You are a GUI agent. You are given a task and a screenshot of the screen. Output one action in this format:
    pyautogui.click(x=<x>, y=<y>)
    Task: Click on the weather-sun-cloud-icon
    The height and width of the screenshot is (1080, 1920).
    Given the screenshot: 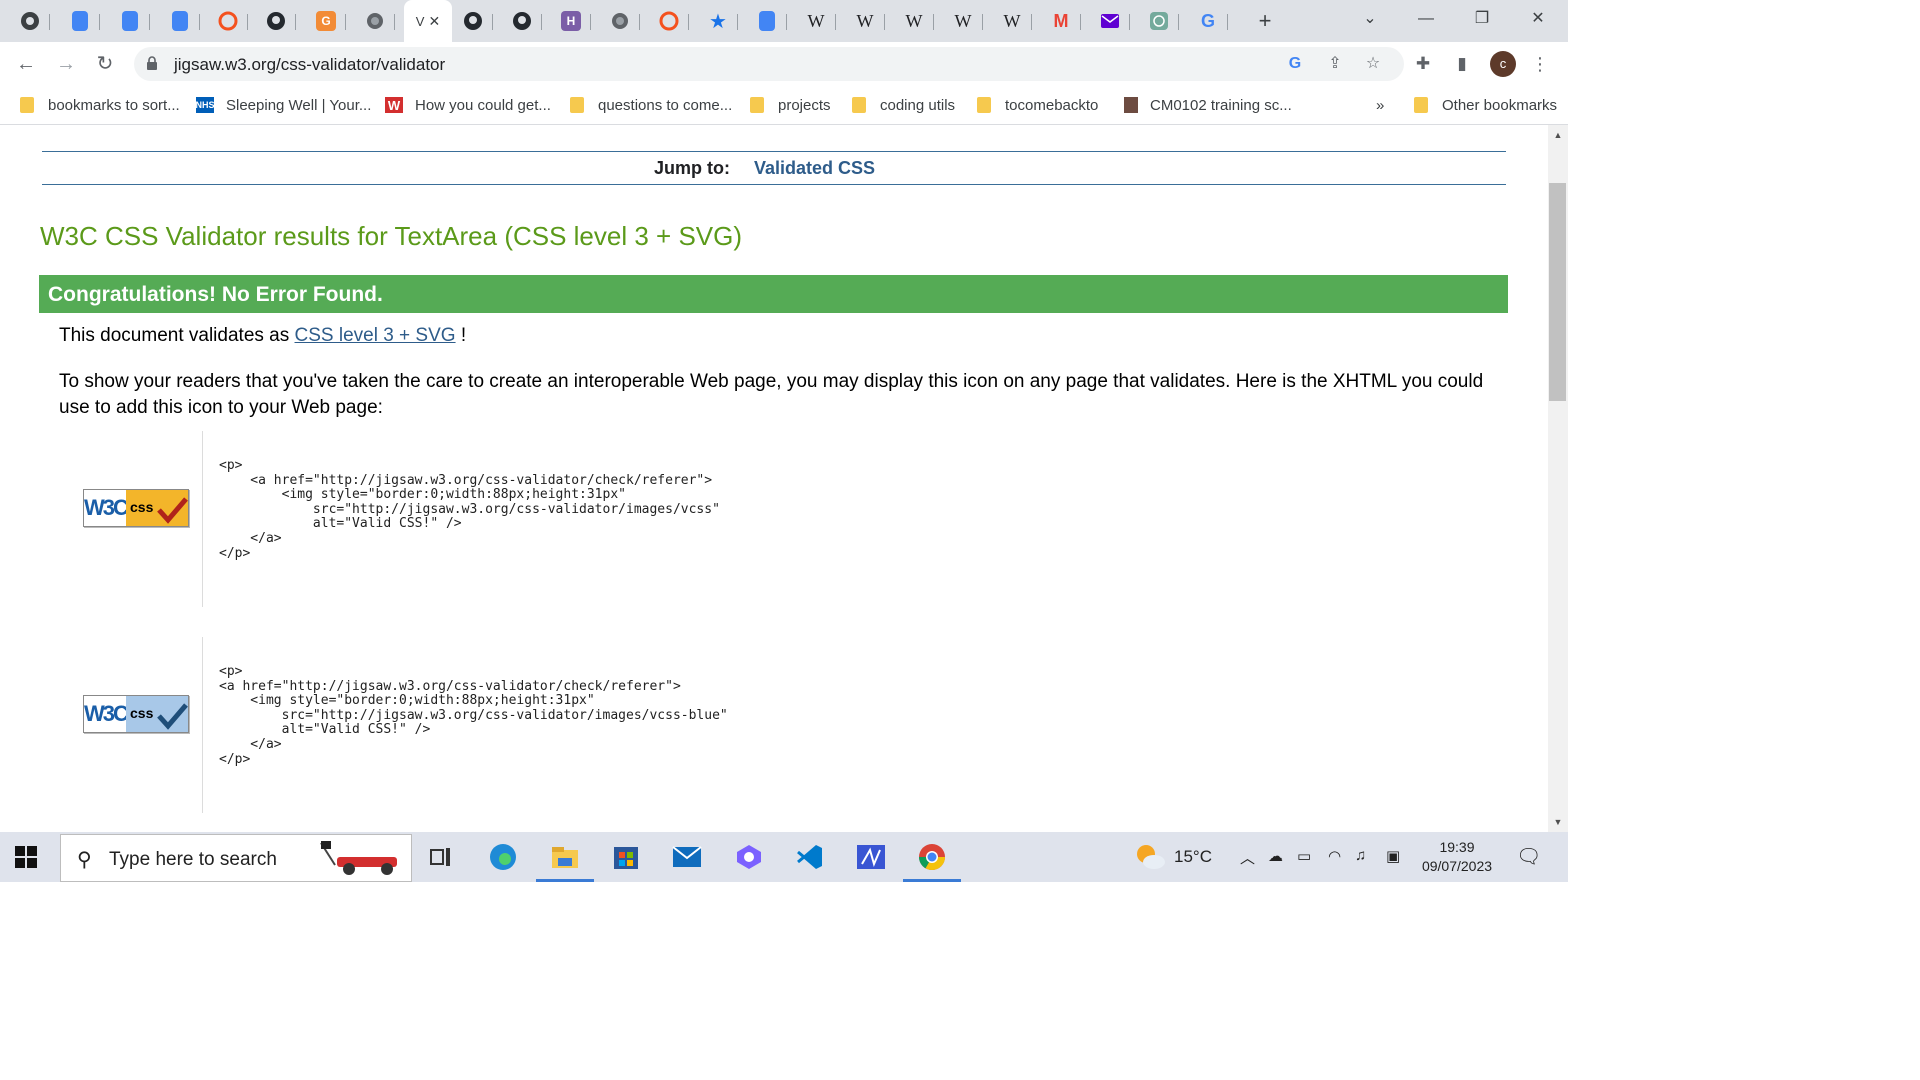 What is the action you would take?
    pyautogui.click(x=1150, y=856)
    